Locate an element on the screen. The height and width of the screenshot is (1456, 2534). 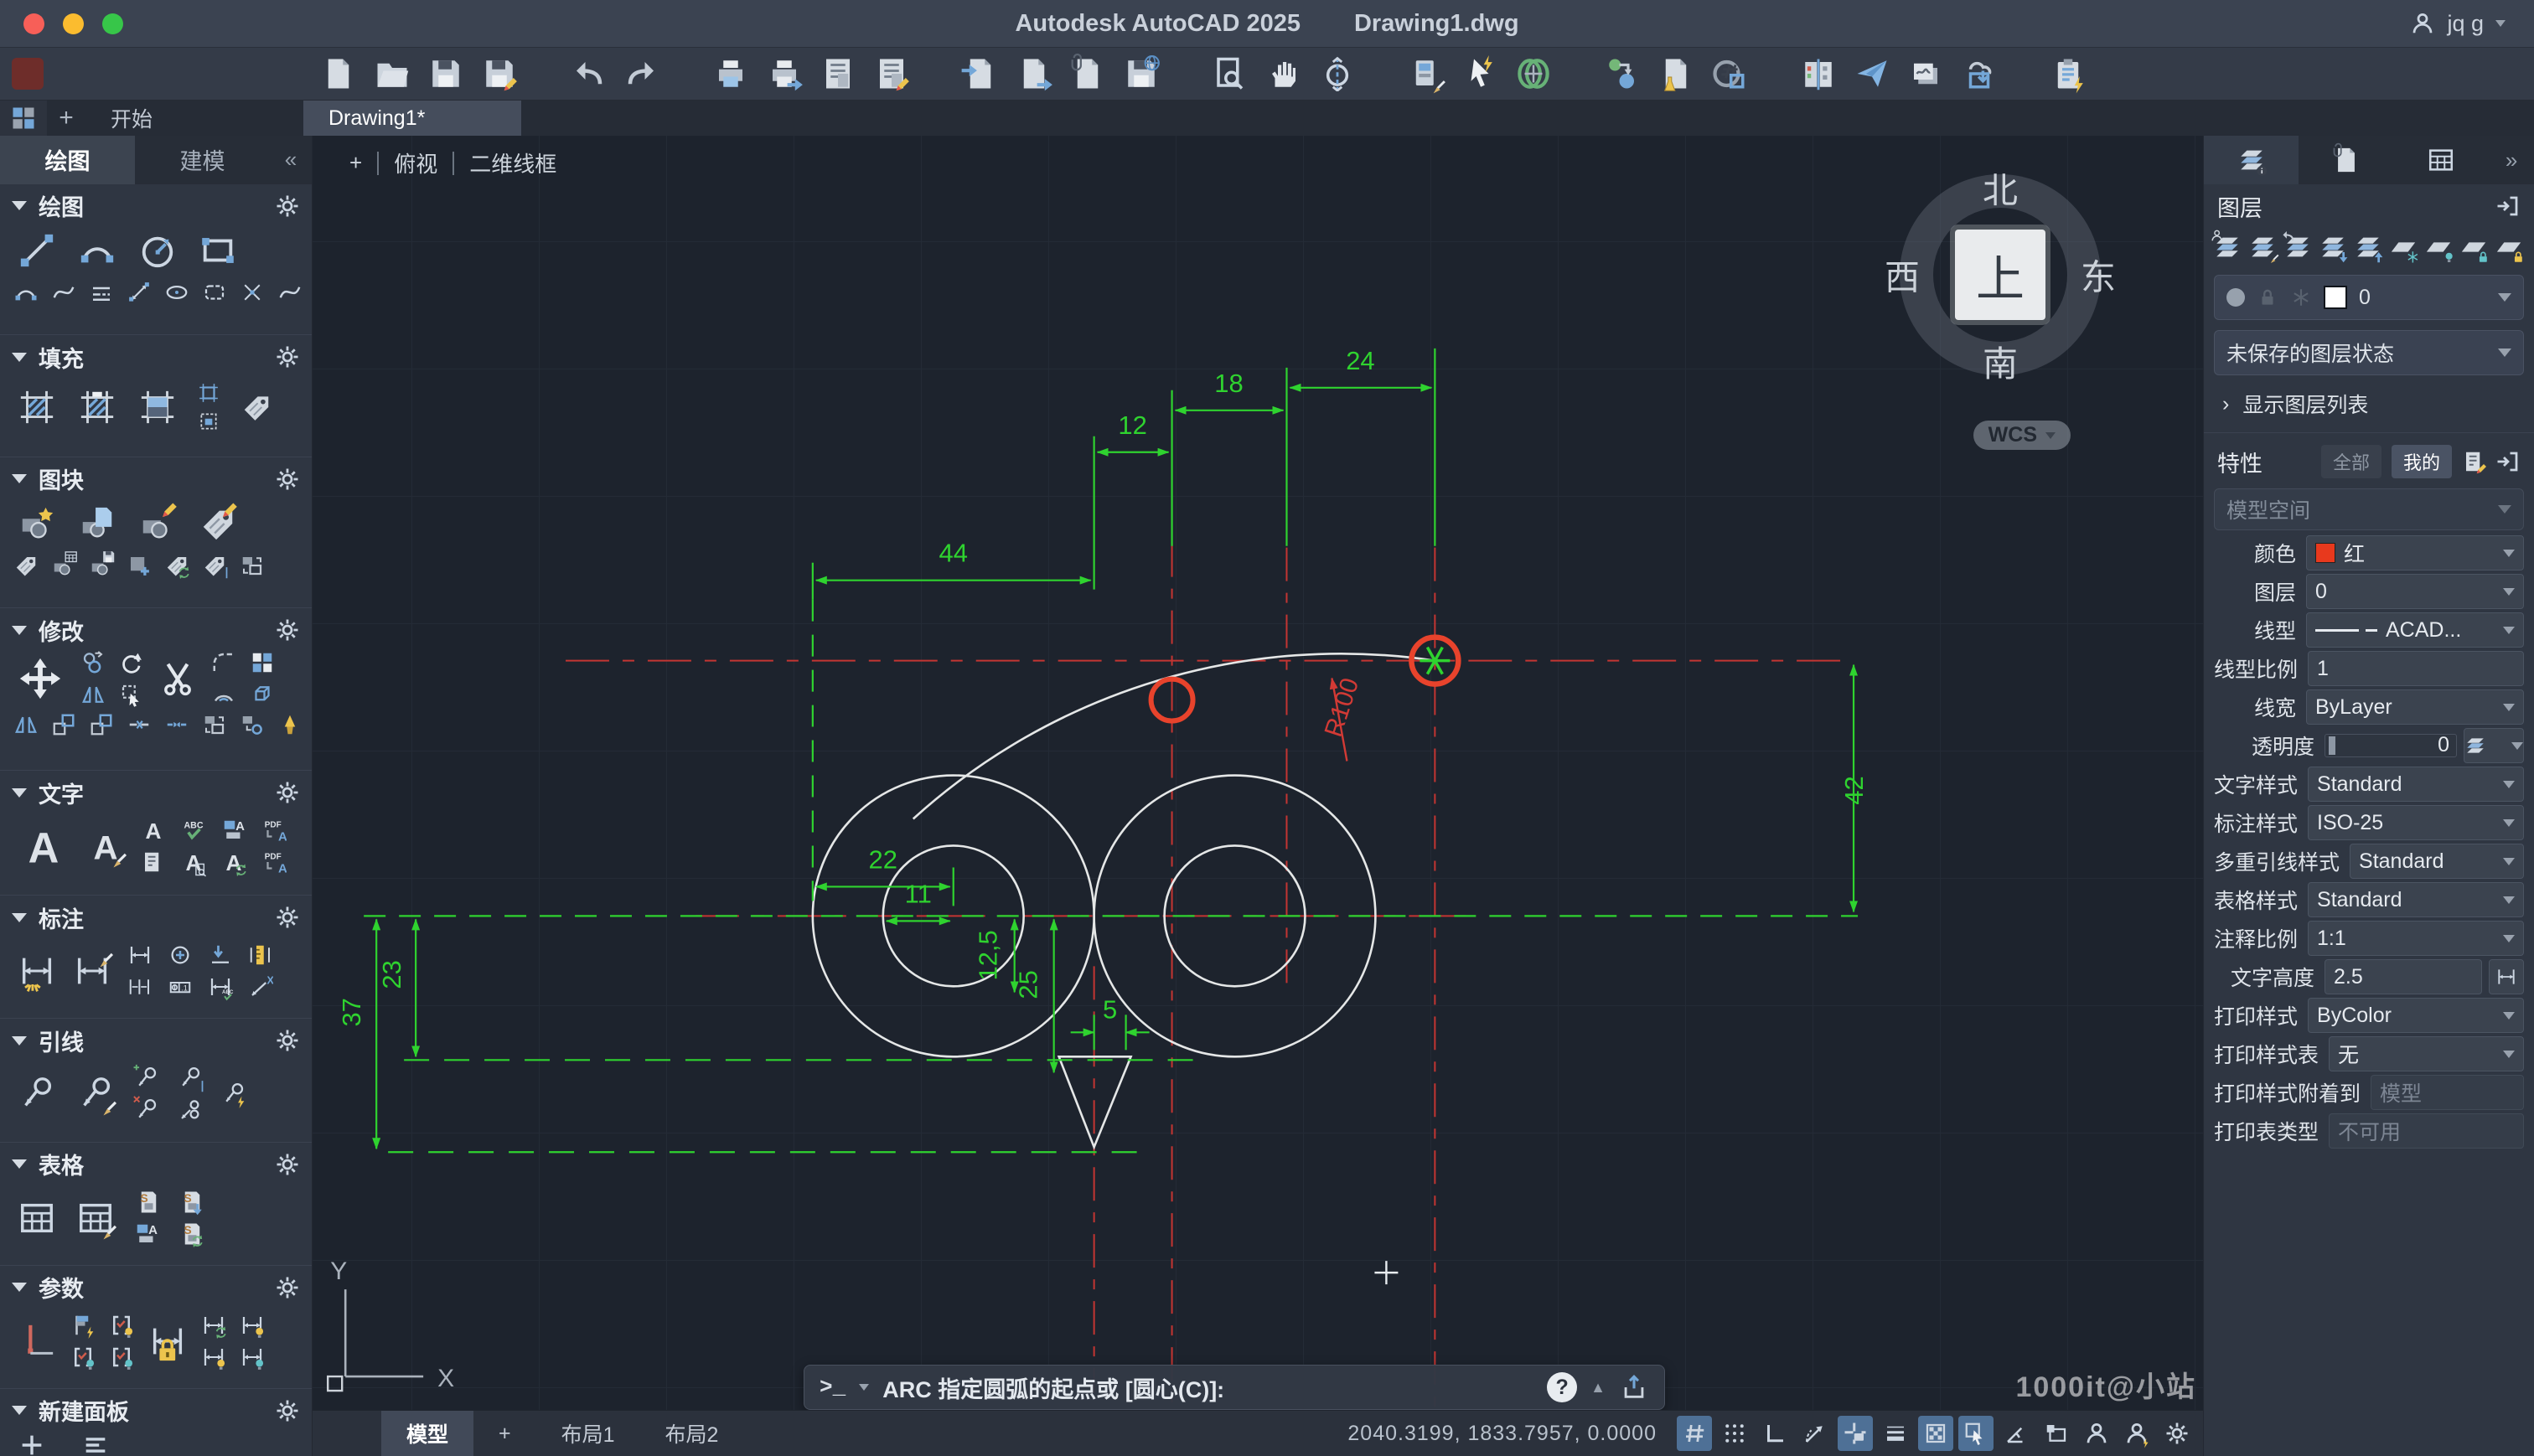
find-text-tool is located at coordinates (193, 862).